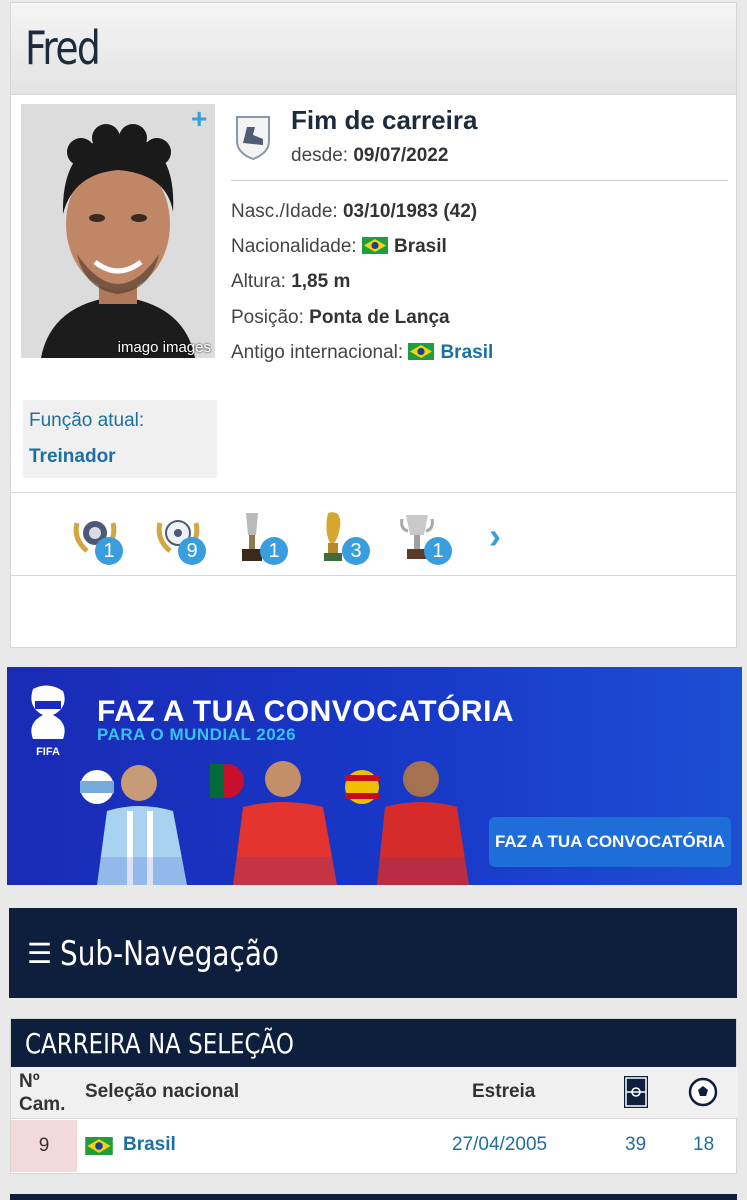  What do you see at coordinates (149, 1145) in the screenshot?
I see `team-link: Brasil` at bounding box center [149, 1145].